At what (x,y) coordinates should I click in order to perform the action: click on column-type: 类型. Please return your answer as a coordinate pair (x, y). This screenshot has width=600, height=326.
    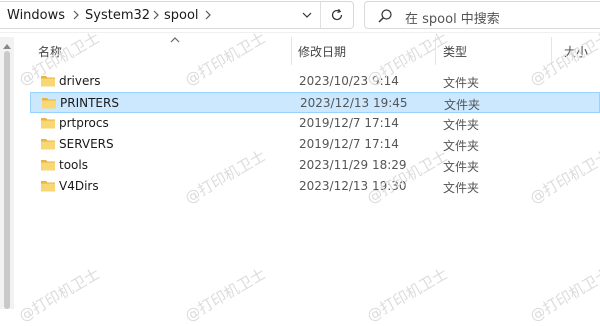
    Looking at the image, I should click on (455, 51).